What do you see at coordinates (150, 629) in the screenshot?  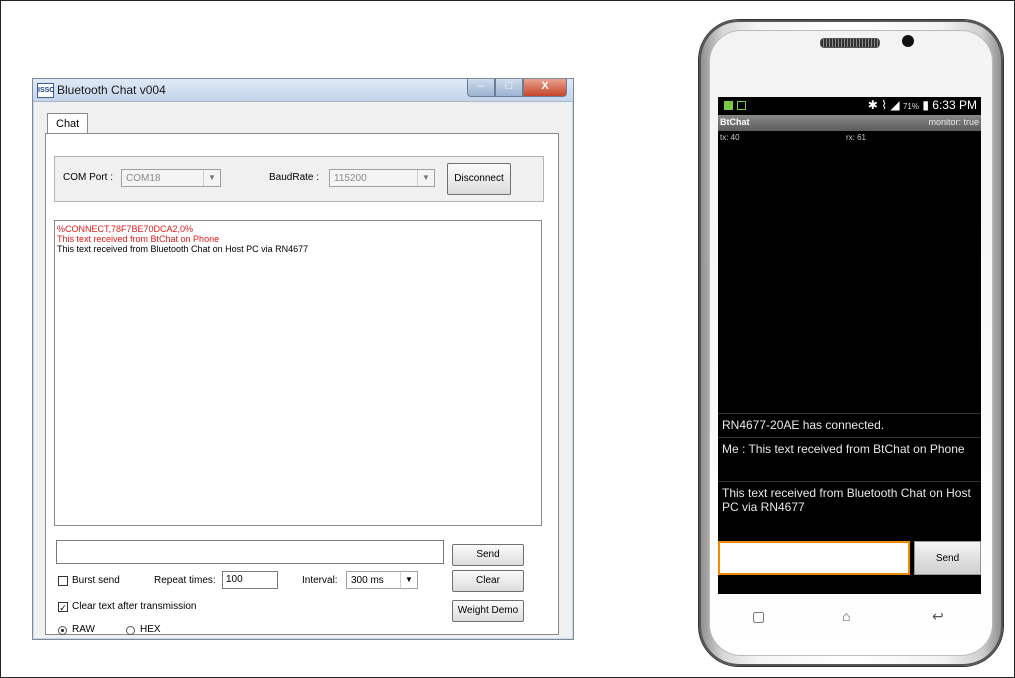 I see `hex-label: HEX` at bounding box center [150, 629].